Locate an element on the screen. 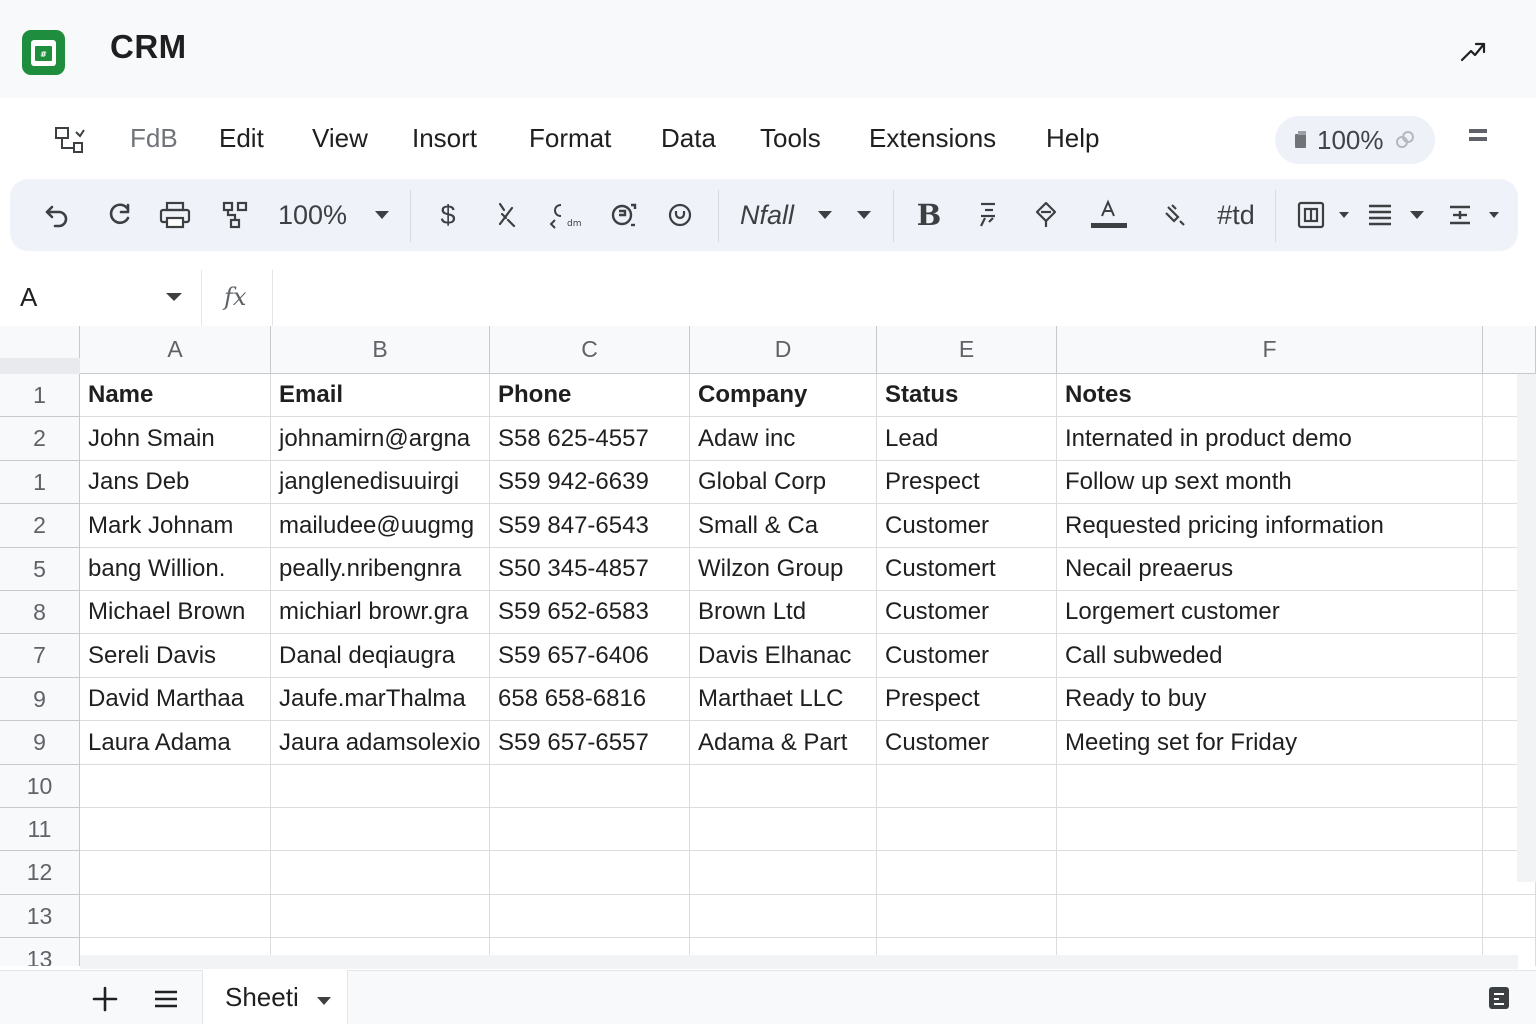 The width and height of the screenshot is (1536, 1024). cell-col-c: S59 847-6543 is located at coordinates (590, 526).